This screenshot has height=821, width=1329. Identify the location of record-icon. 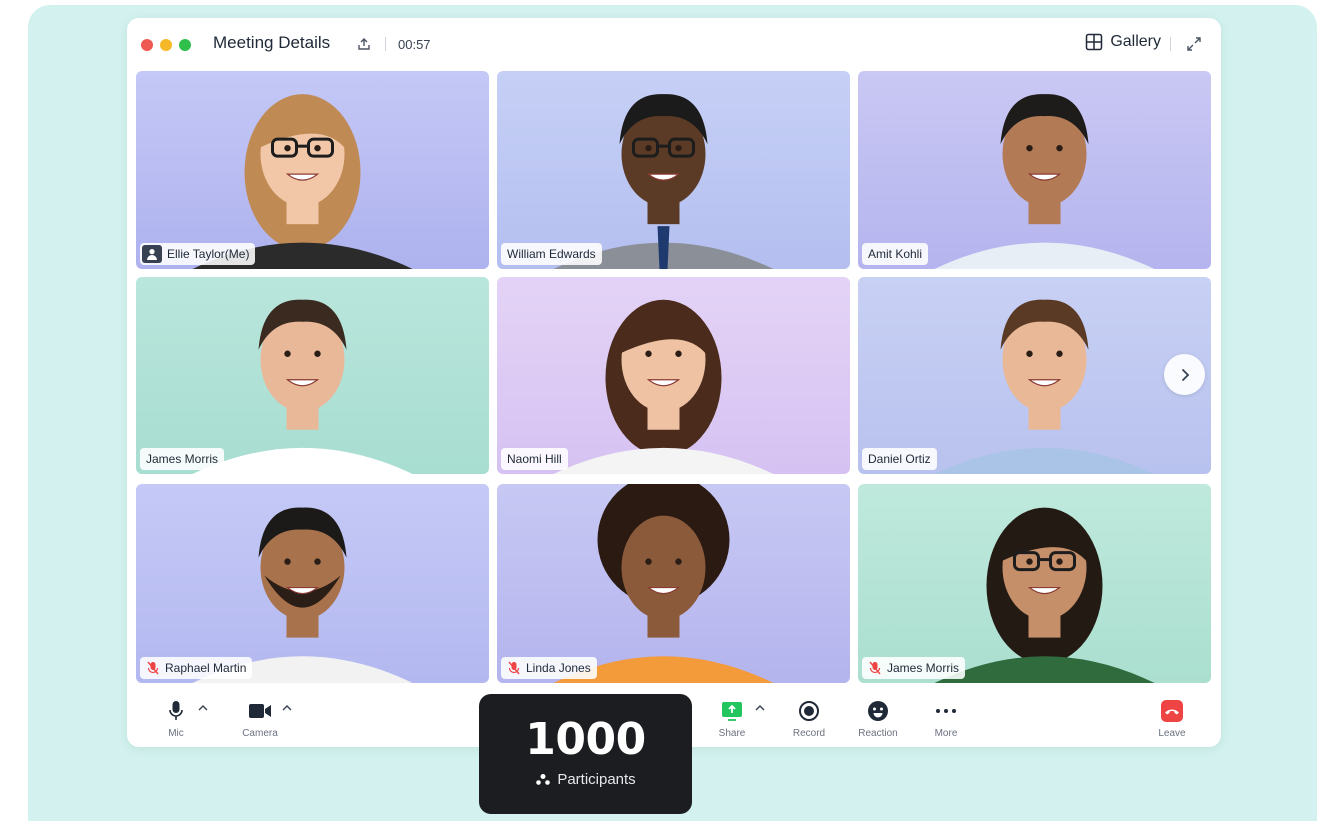
(809, 711).